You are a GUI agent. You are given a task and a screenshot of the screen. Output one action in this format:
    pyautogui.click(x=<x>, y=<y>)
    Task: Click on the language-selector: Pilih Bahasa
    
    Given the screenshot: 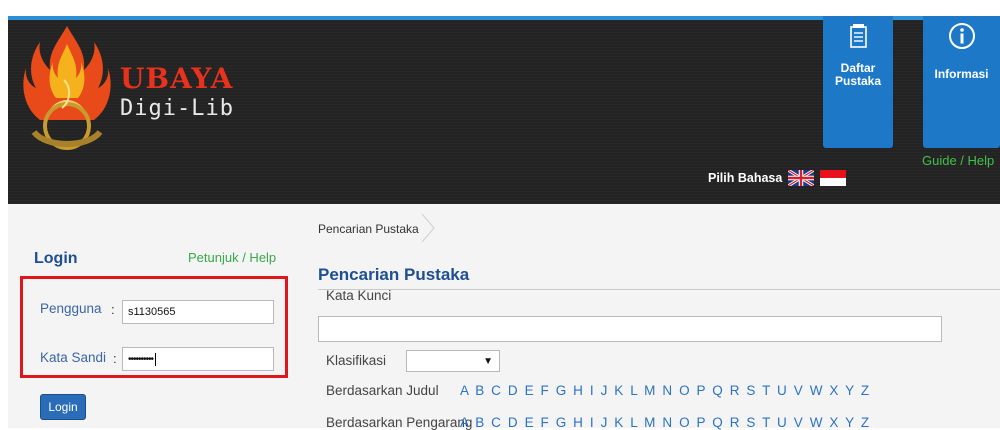 What is the action you would take?
    pyautogui.click(x=777, y=178)
    